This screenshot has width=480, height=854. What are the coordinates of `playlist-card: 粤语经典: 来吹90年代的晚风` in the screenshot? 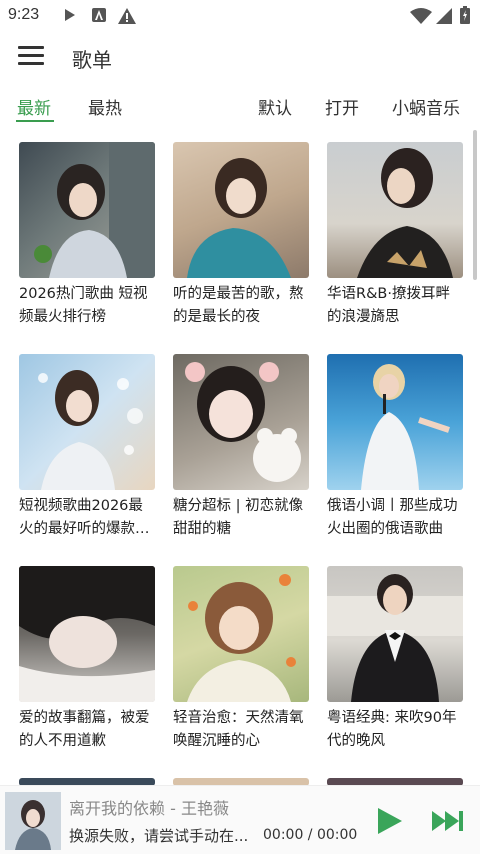 It's located at (395, 659).